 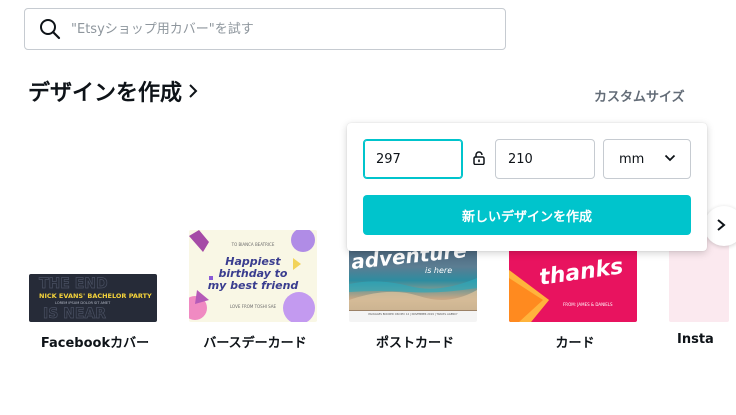 What do you see at coordinates (647, 159) in the screenshot?
I see `unit-select: mm` at bounding box center [647, 159].